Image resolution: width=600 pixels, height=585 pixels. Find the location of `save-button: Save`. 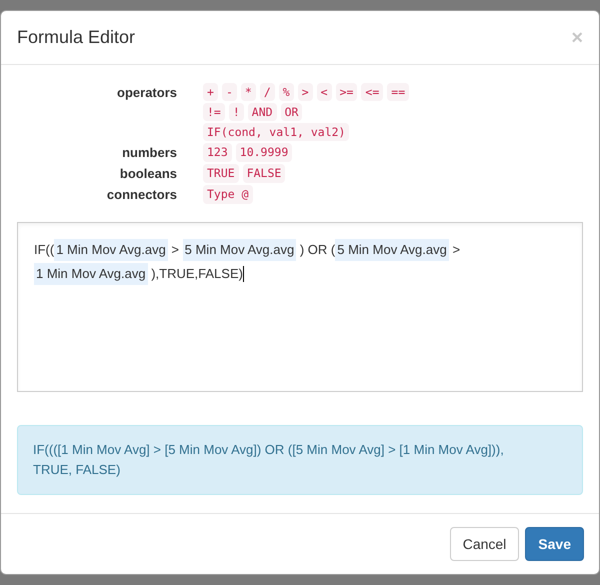

save-button: Save is located at coordinates (554, 544).